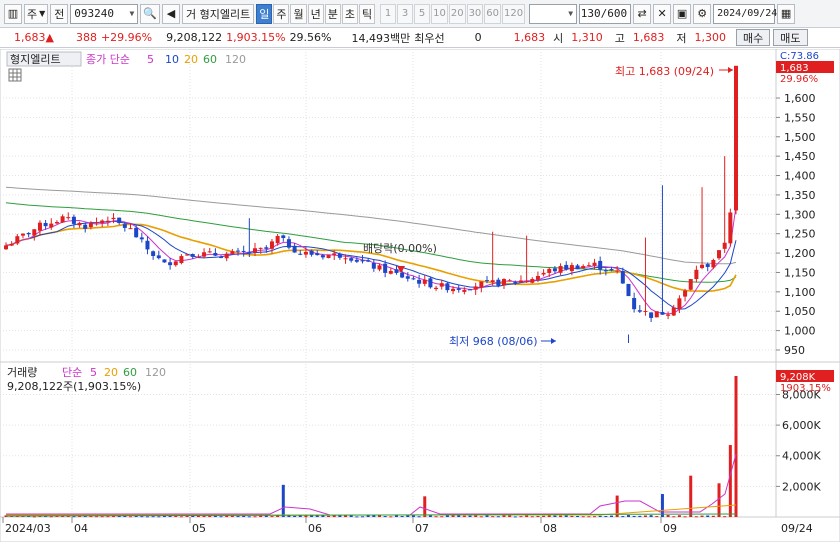  I want to click on tab-year: 년, so click(315, 13).